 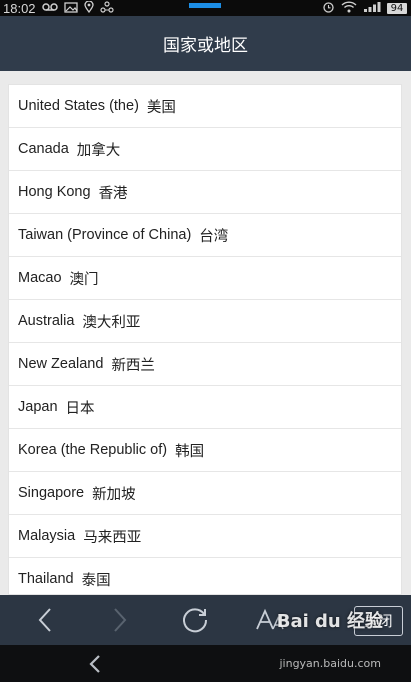 I want to click on list-item-taiwan: Taiwan (Province of China) 台湾, so click(x=205, y=235).